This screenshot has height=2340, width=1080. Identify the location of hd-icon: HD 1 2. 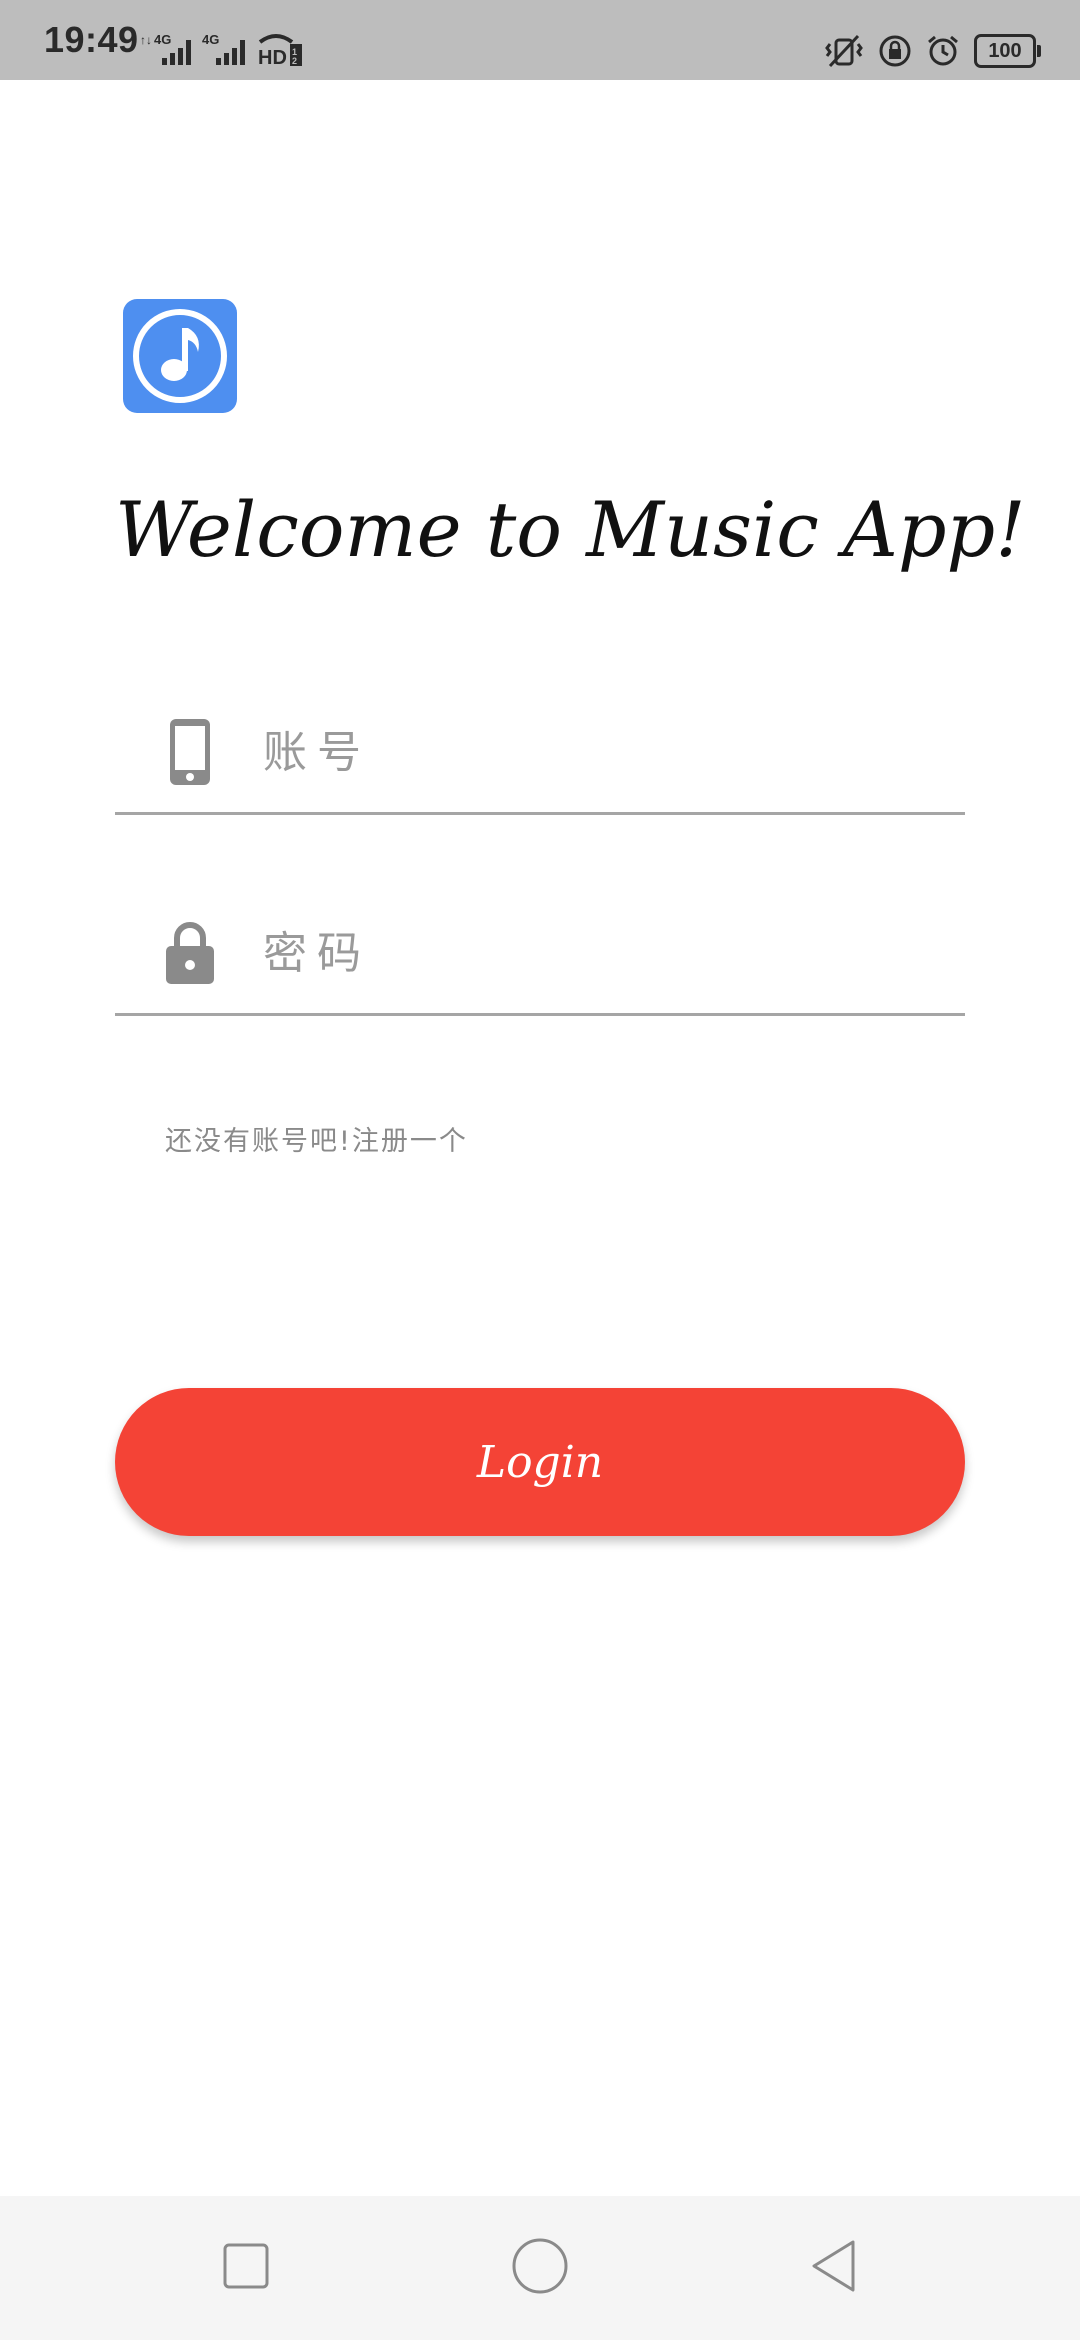
(280, 50).